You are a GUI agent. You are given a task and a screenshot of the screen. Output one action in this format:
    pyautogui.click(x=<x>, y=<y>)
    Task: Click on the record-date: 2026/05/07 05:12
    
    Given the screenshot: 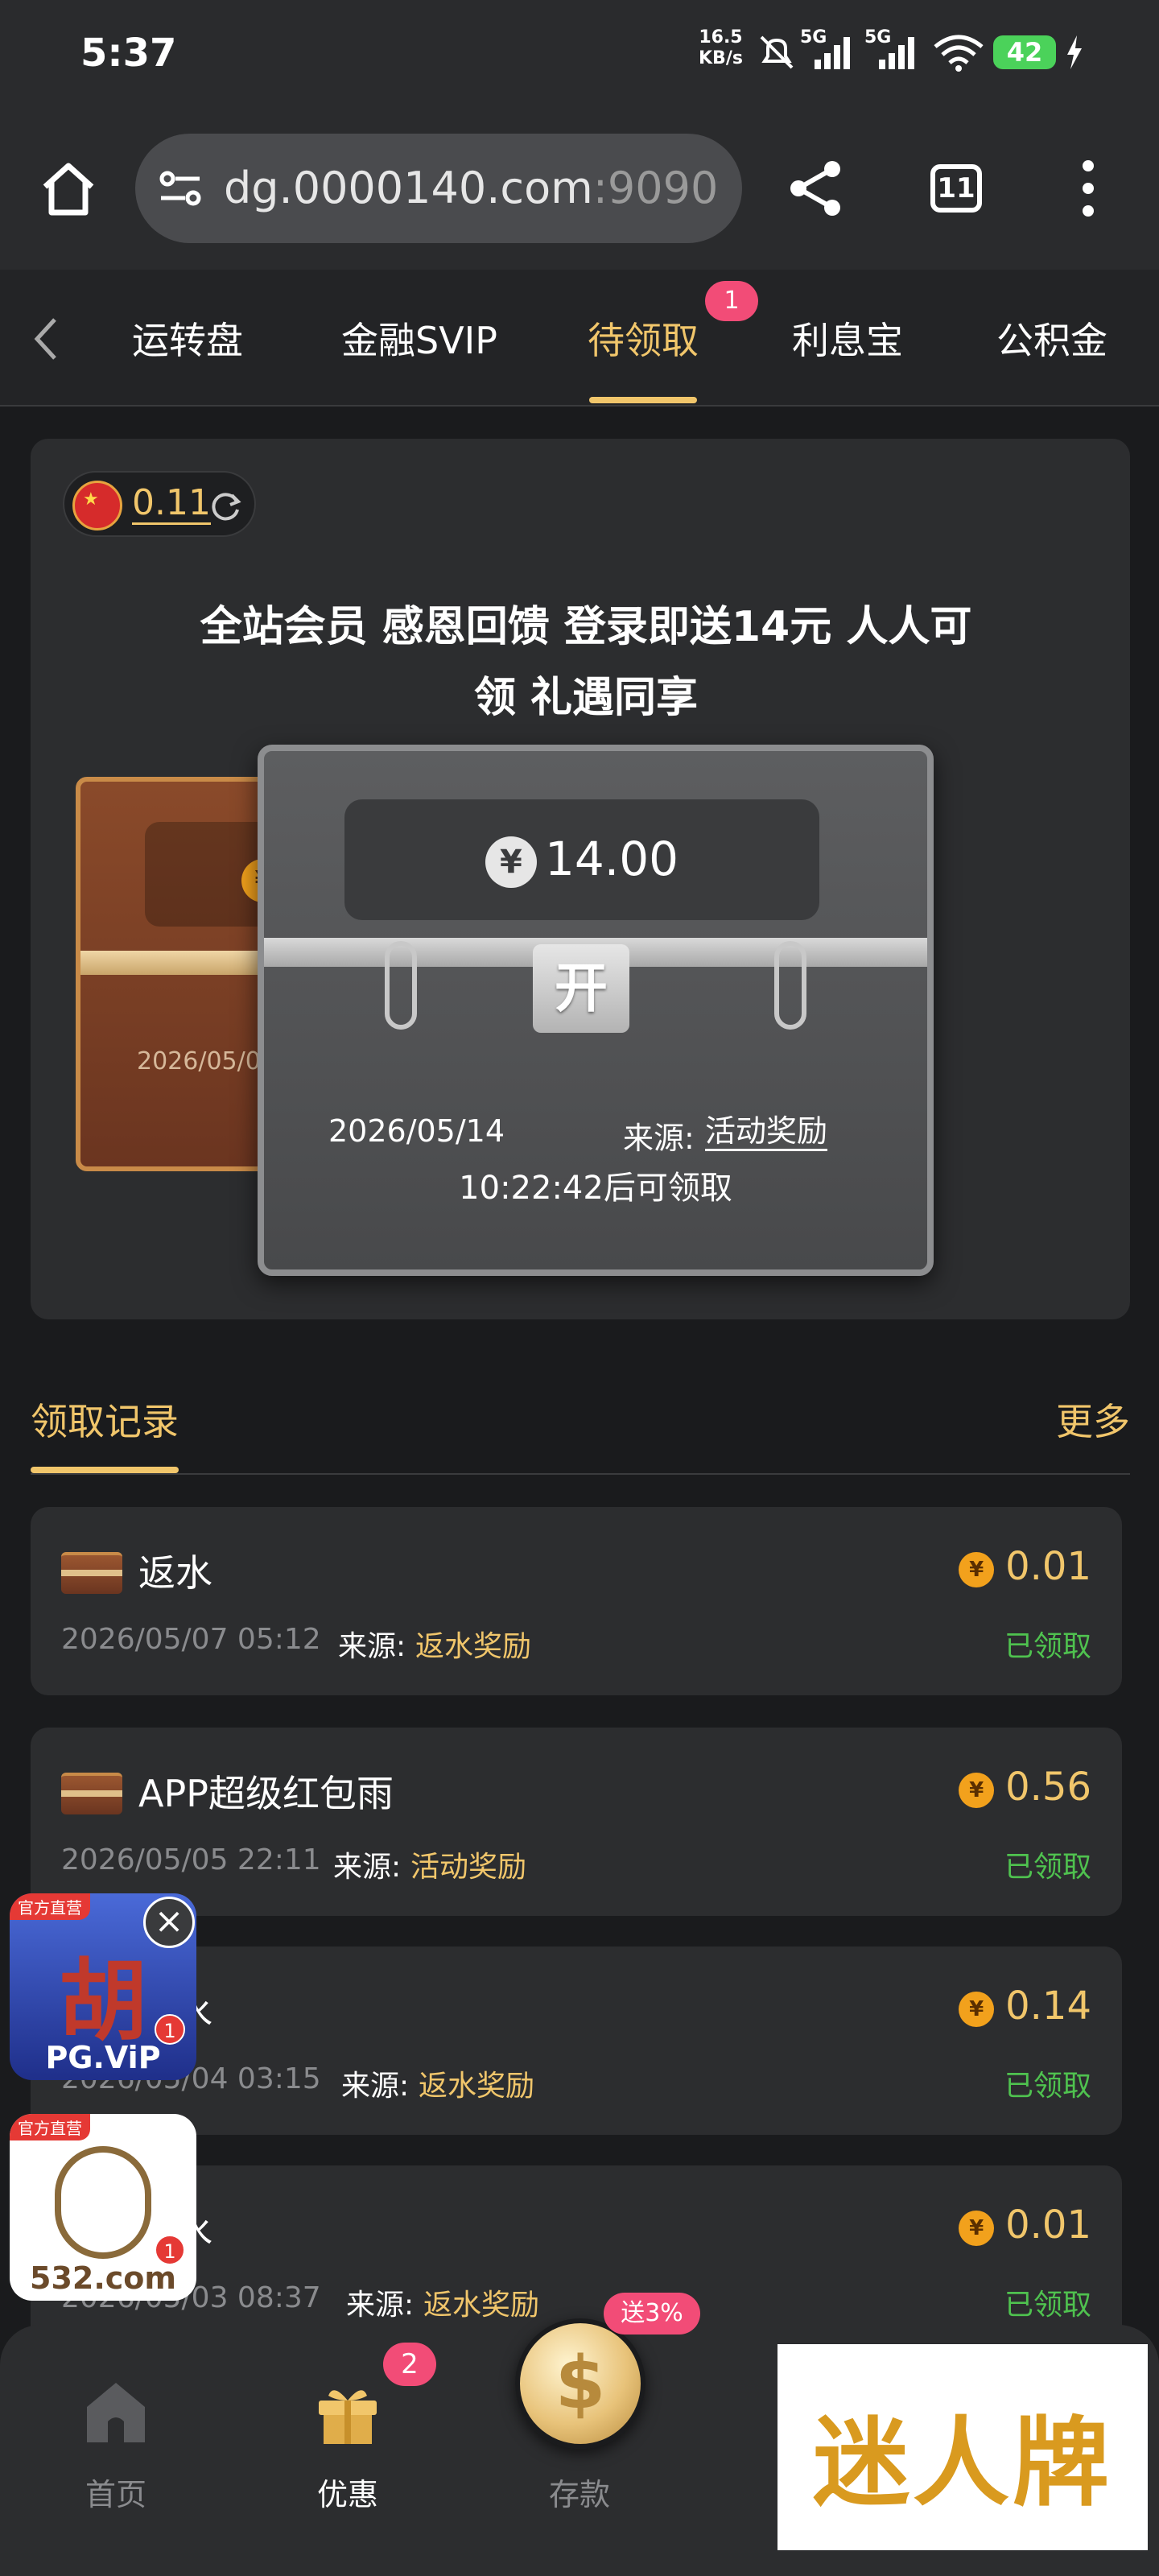 What is the action you would take?
    pyautogui.click(x=191, y=1639)
    